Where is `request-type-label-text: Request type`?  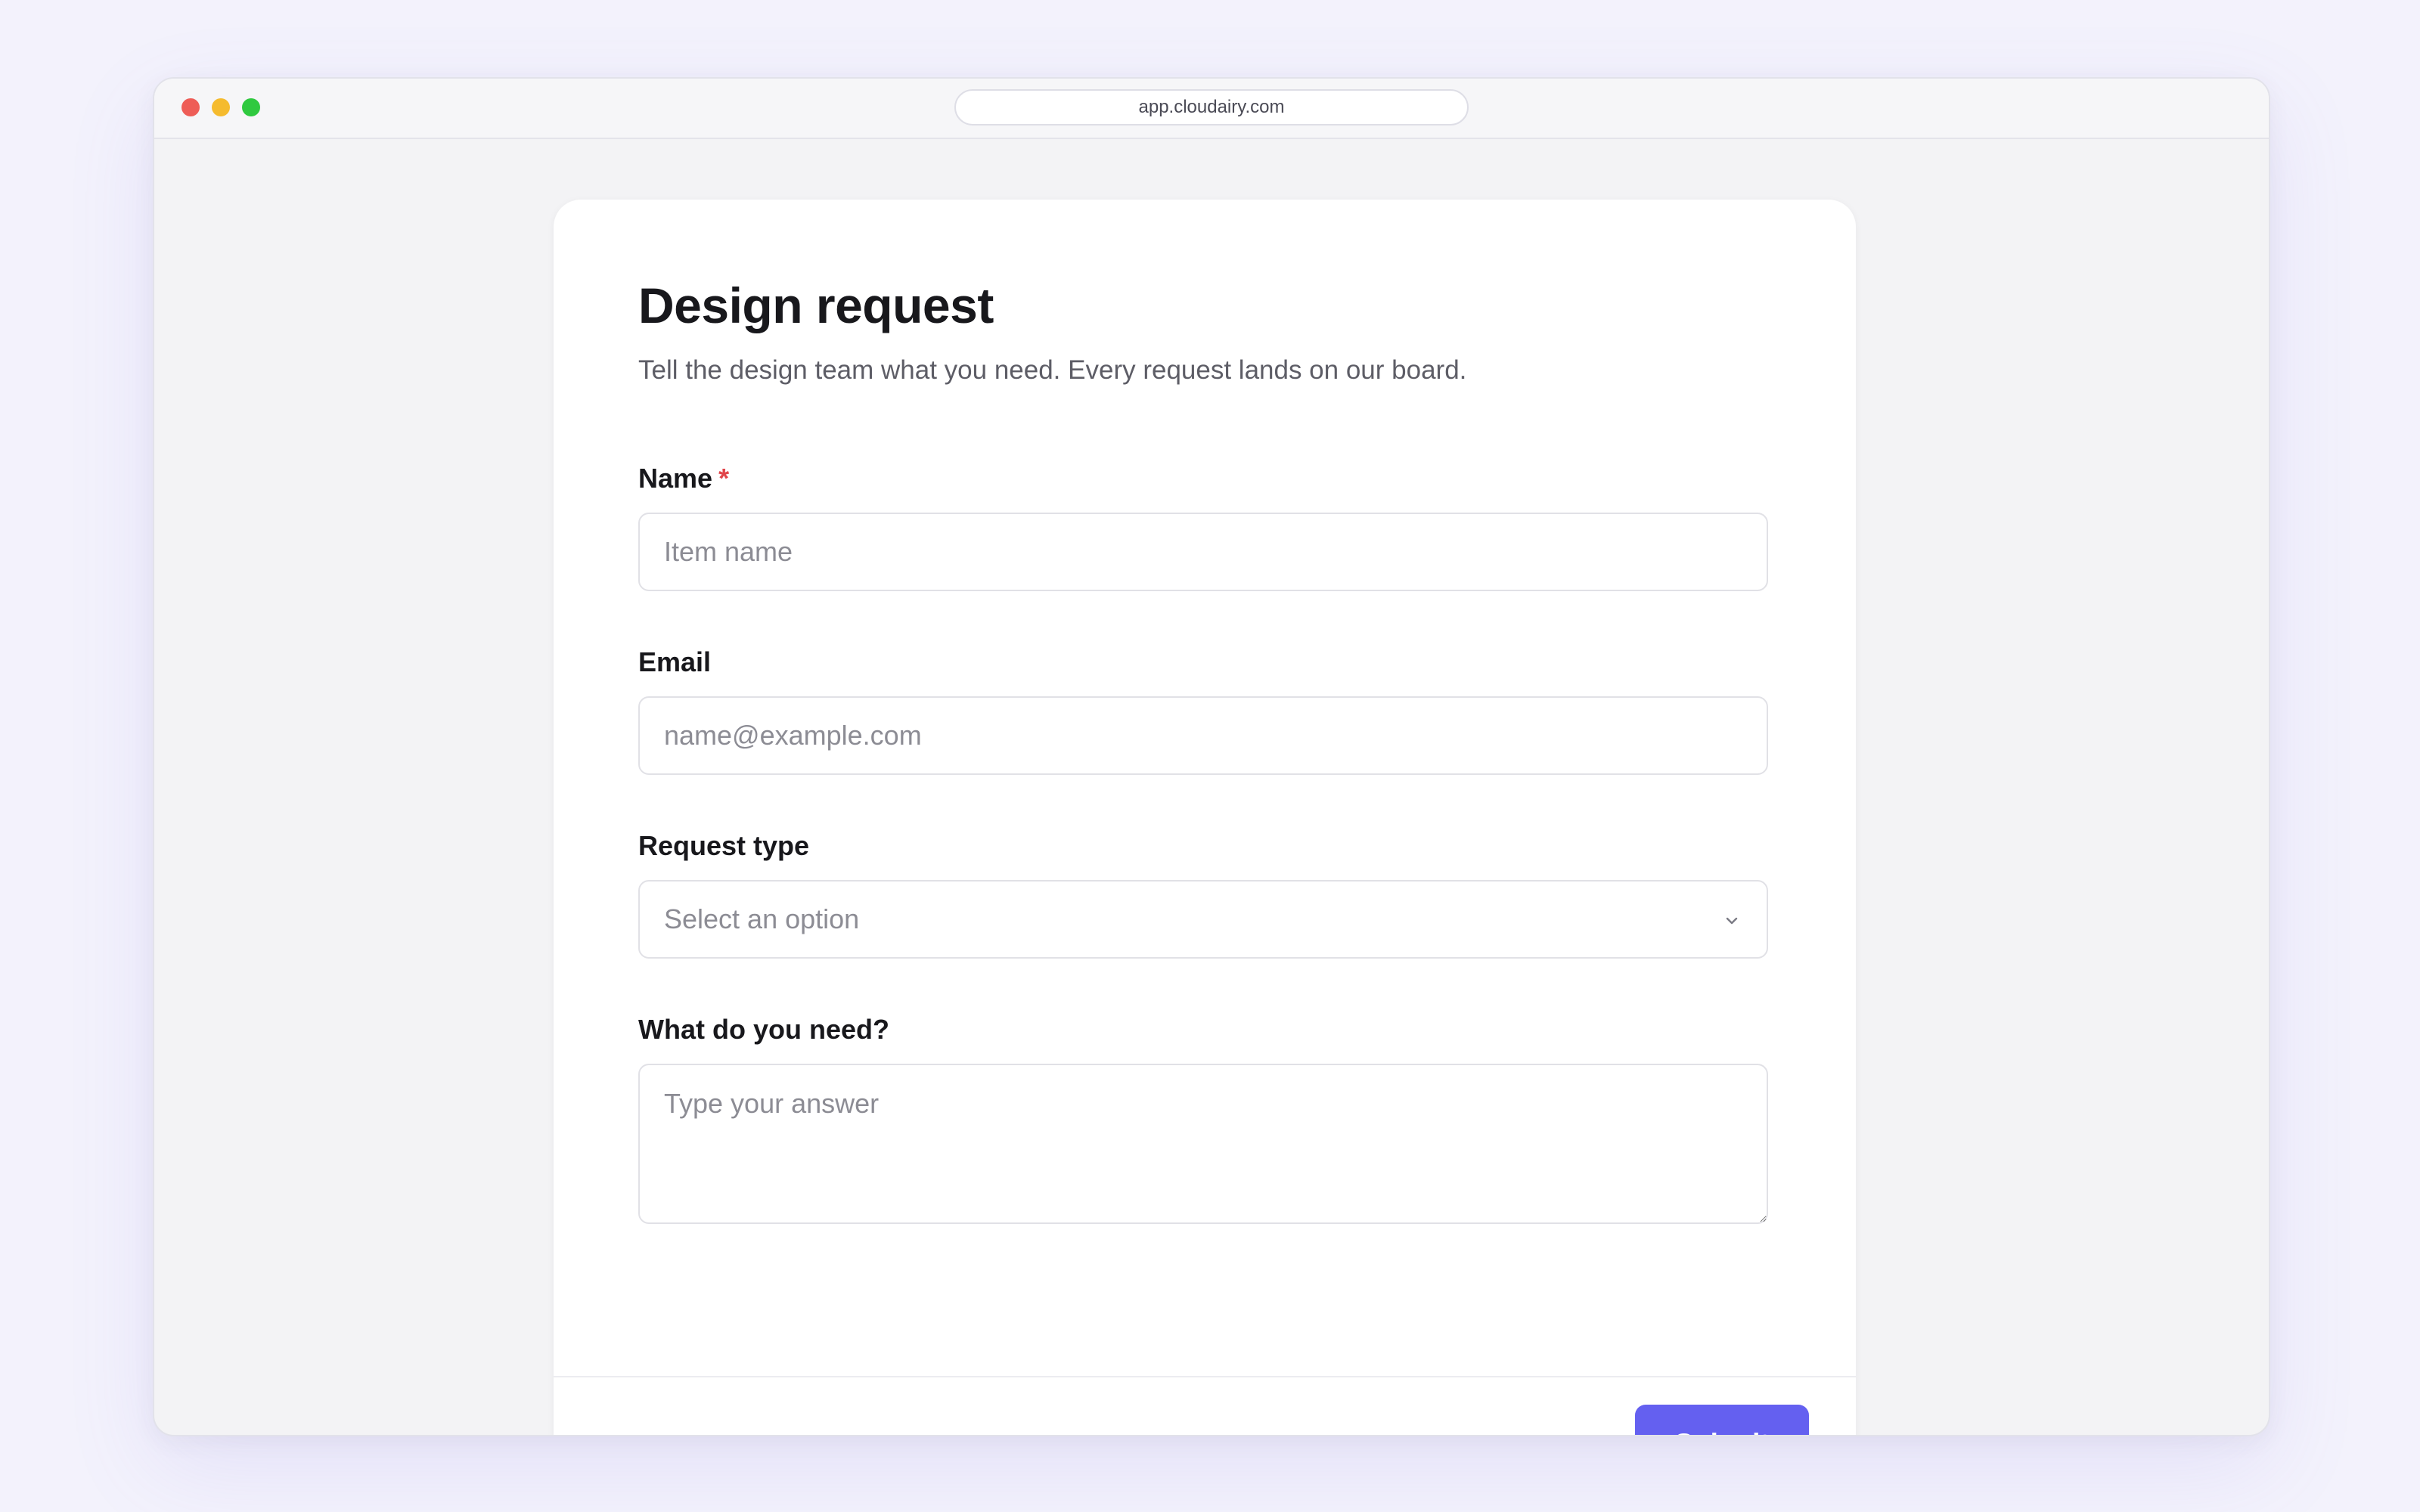
request-type-label-text: Request type is located at coordinates (724, 845).